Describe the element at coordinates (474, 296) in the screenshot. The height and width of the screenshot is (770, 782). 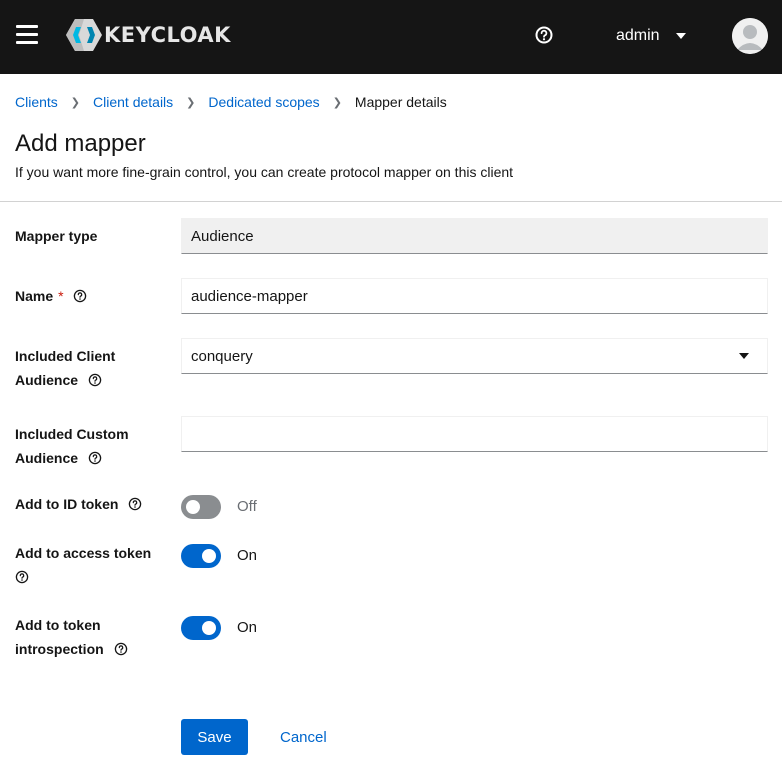
I see `name-input: audience-mapper` at that location.